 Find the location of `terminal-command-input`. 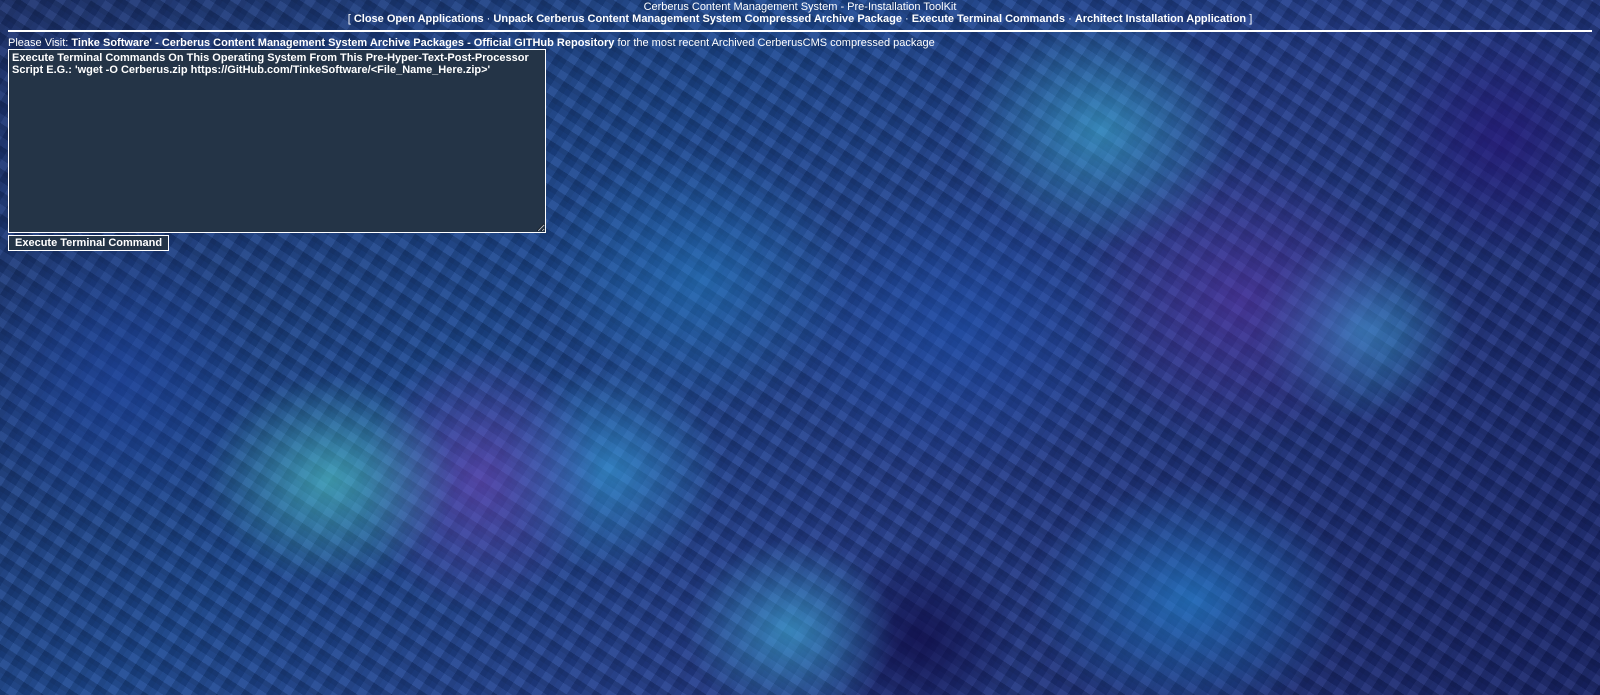

terminal-command-input is located at coordinates (277, 141).